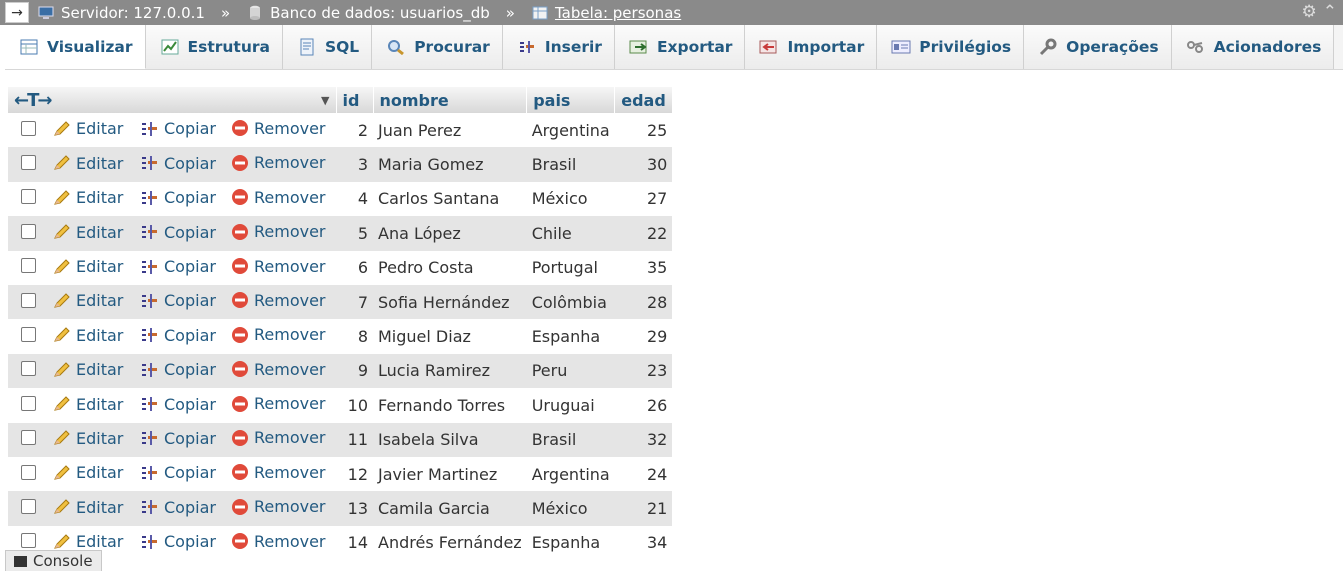 This screenshot has height=571, width=1343. Describe the element at coordinates (17, 12) in the screenshot. I see `collapse-nav-button: →` at that location.